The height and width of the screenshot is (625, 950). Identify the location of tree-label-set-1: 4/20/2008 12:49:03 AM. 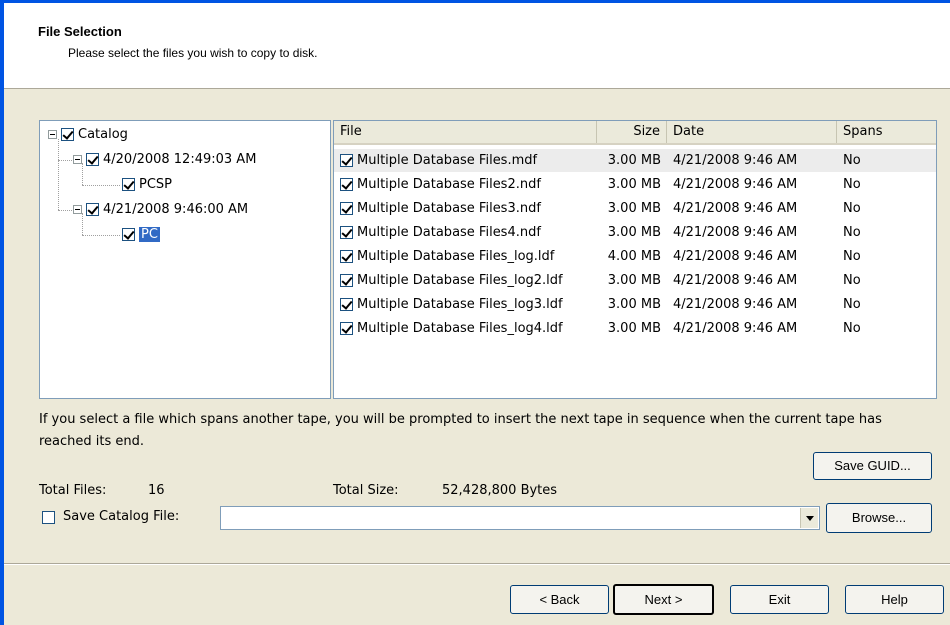
(180, 159).